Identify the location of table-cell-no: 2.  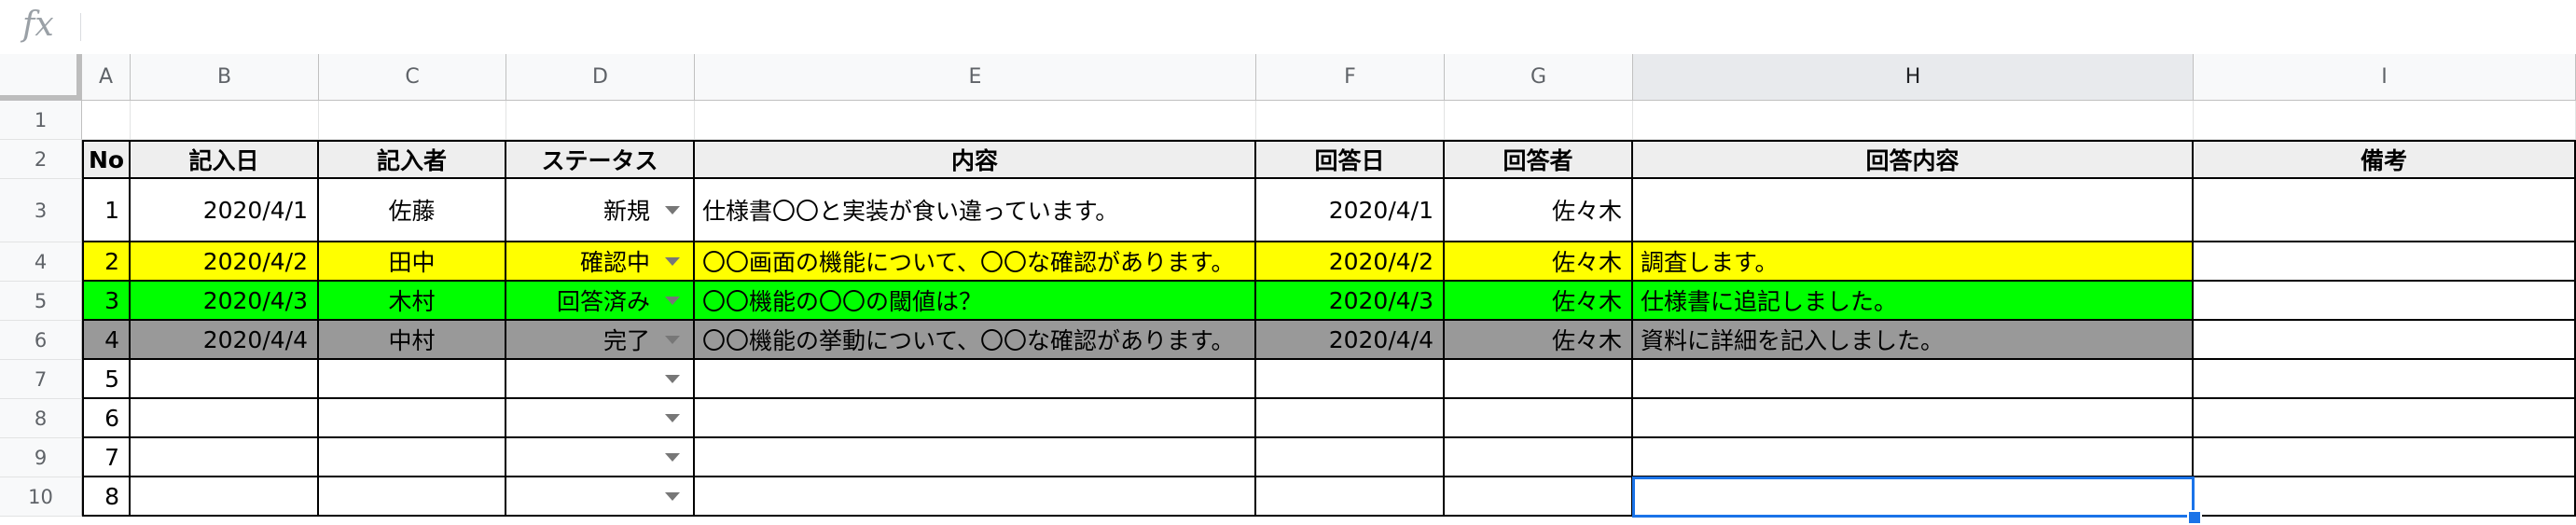
(106, 262).